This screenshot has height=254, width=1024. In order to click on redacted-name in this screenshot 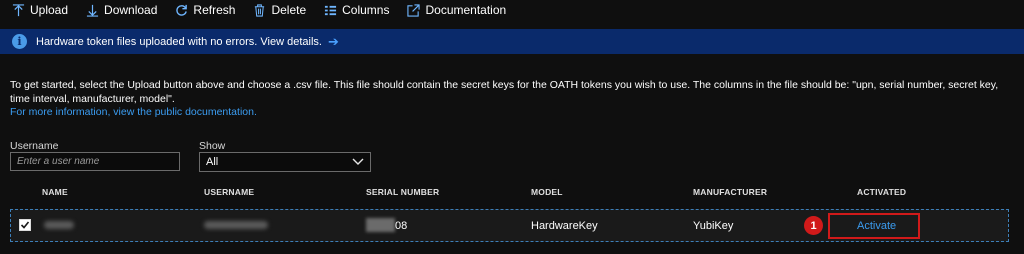, I will do `click(59, 225)`.